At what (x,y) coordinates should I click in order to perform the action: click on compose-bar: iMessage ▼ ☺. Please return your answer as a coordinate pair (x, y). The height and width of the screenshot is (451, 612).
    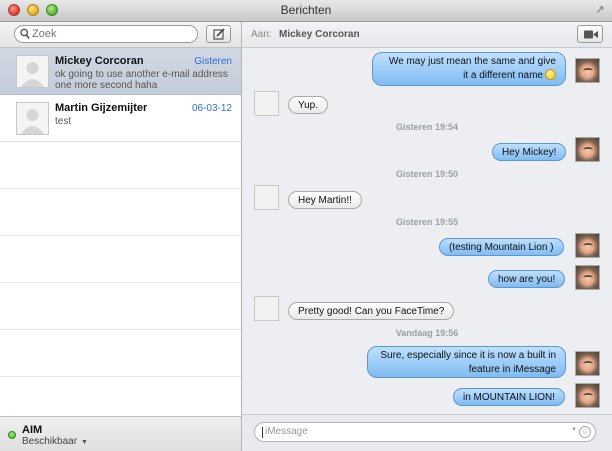
    Looking at the image, I should click on (427, 432).